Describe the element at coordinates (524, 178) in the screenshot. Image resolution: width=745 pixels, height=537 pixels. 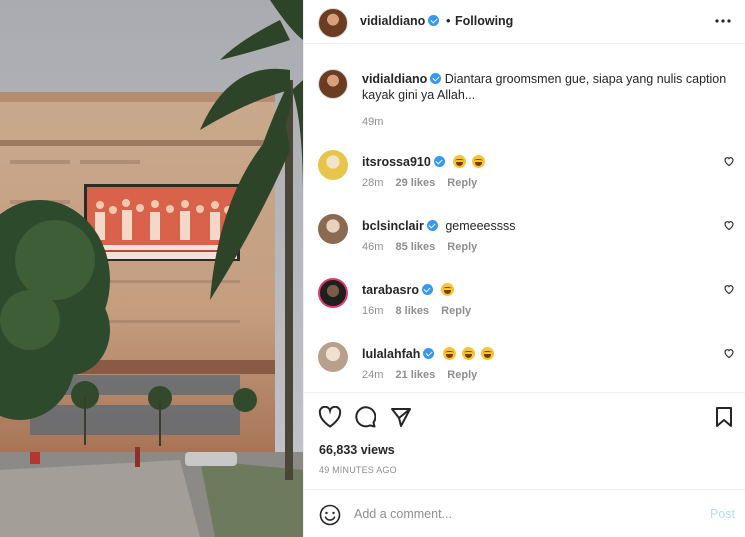
I see `comment-item: itsrossa910 28m 29 likes Reply` at that location.